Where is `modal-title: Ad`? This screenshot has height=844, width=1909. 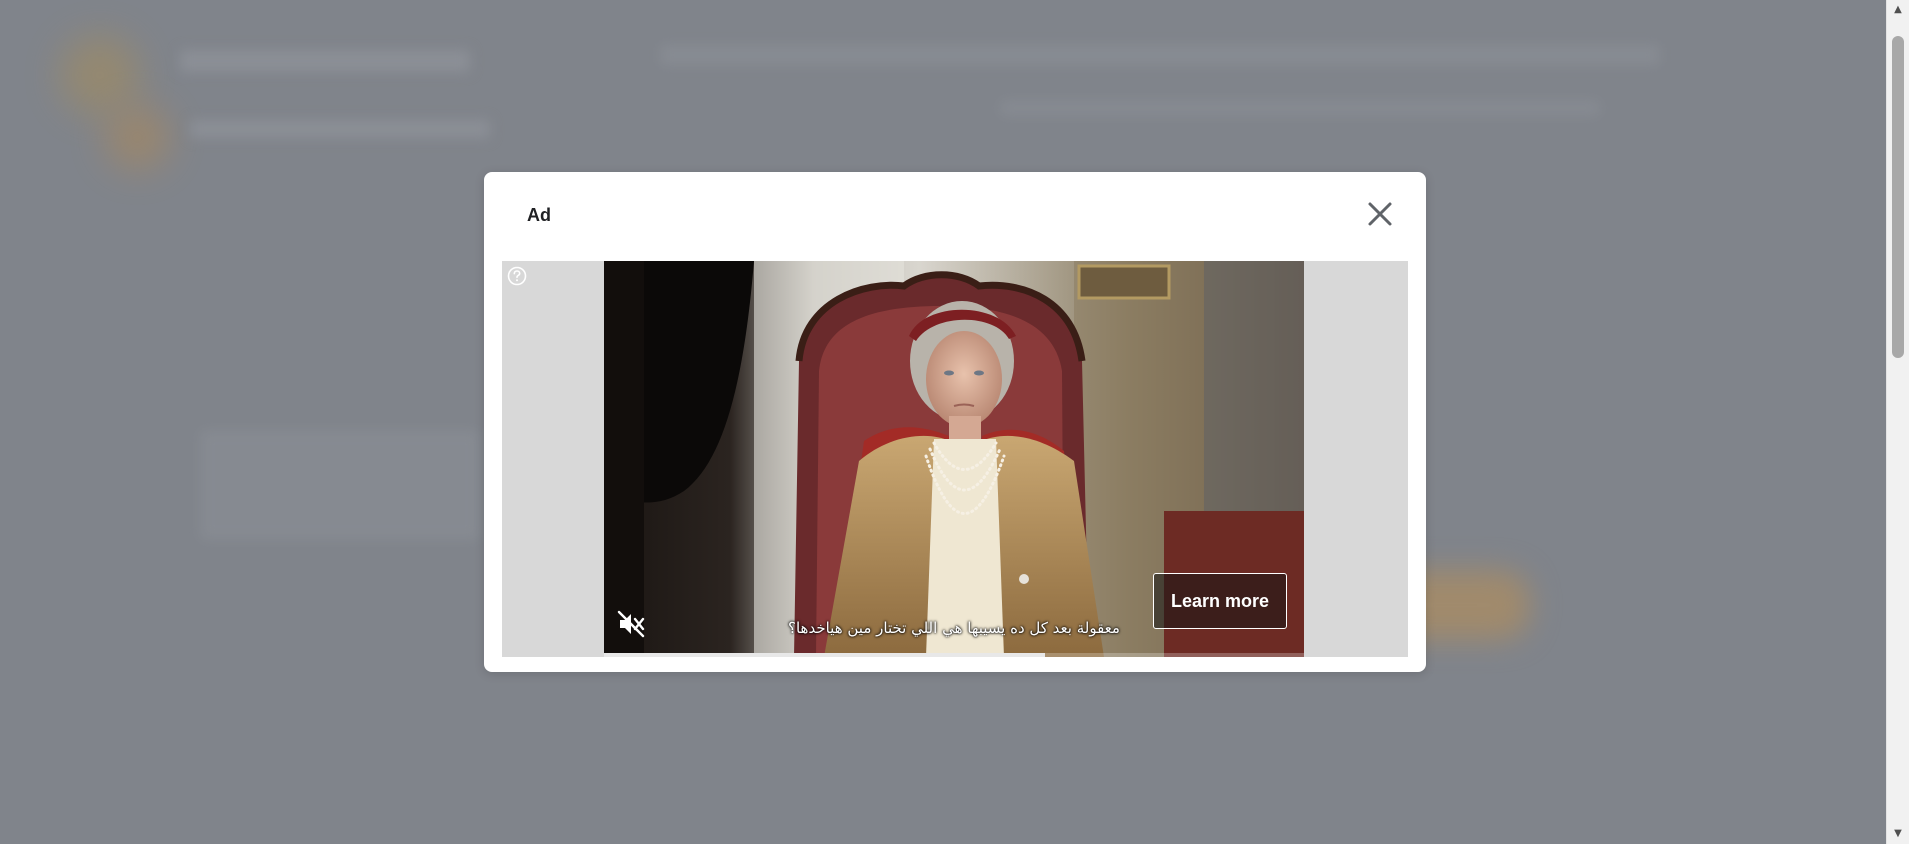
modal-title: Ad is located at coordinates (539, 215).